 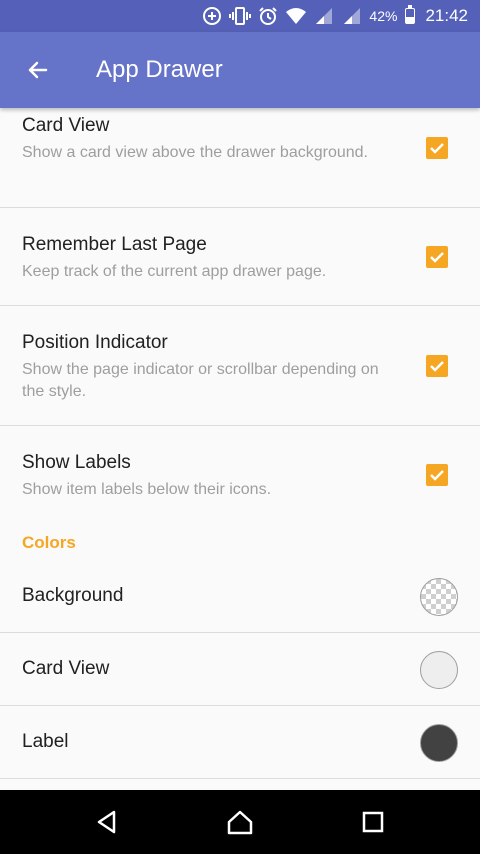 I want to click on position-indicator-checkbox, so click(x=437, y=366).